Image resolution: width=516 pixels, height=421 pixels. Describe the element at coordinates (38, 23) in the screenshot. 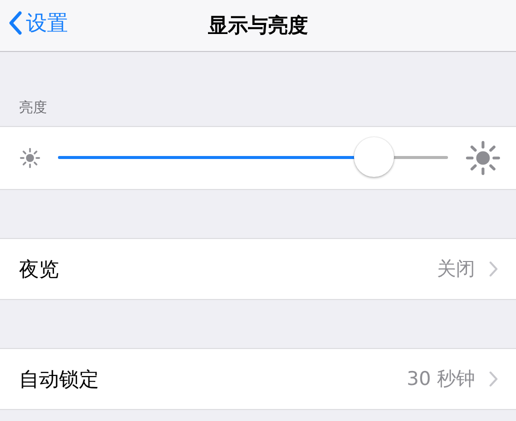

I see `back-button: 设置` at that location.